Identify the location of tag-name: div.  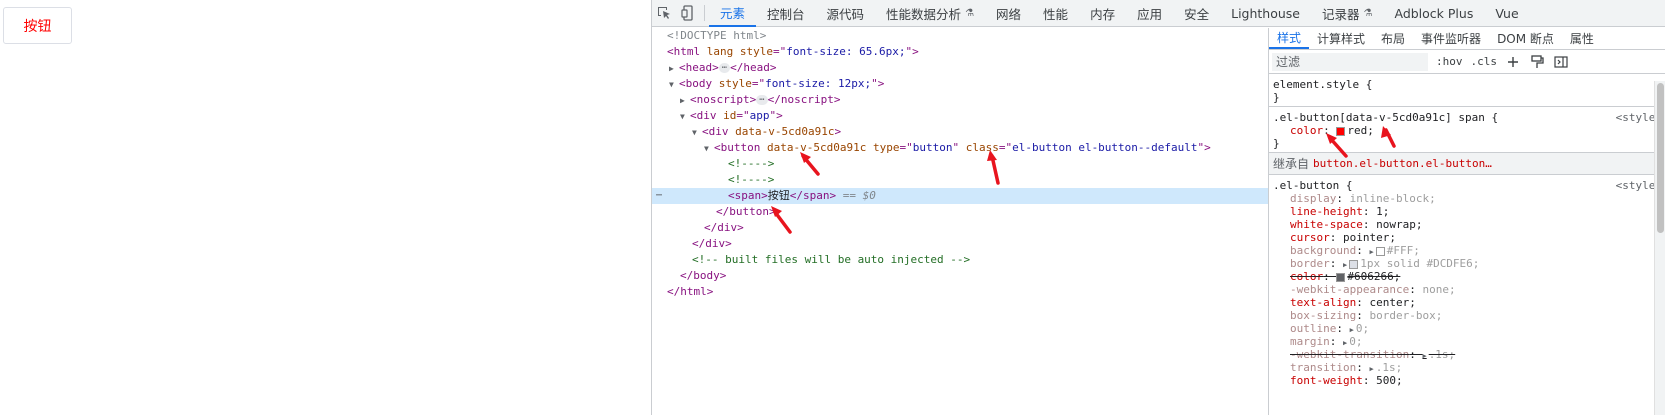
(718, 131).